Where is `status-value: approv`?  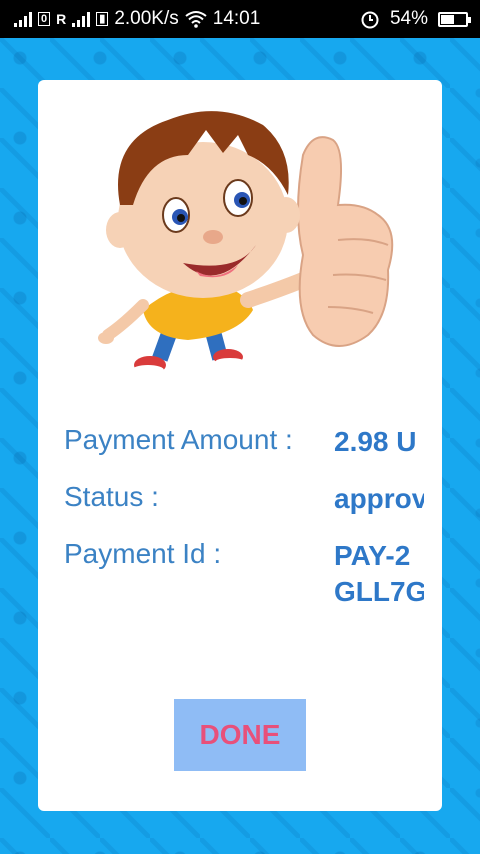
status-value: approv is located at coordinates (379, 498).